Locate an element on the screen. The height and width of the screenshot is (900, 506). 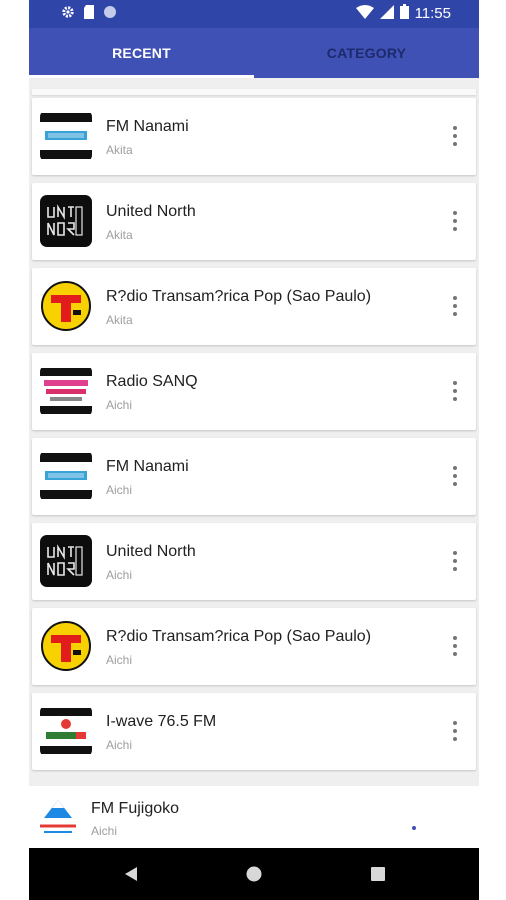
system-nav-bar is located at coordinates (254, 874).